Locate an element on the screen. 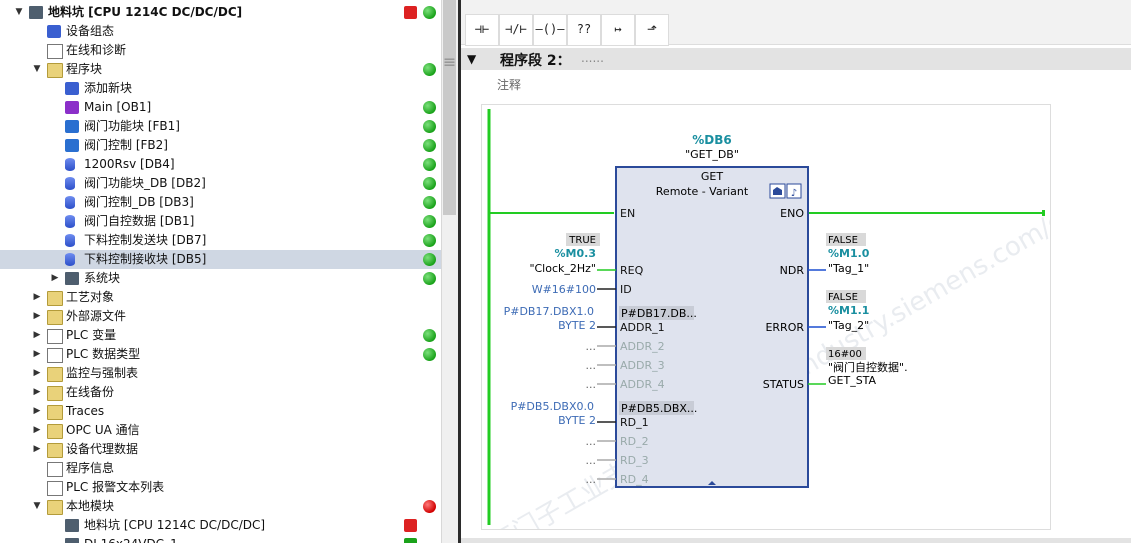 The height and width of the screenshot is (543, 1131). tree-item: Main [OB1] is located at coordinates (220, 107).